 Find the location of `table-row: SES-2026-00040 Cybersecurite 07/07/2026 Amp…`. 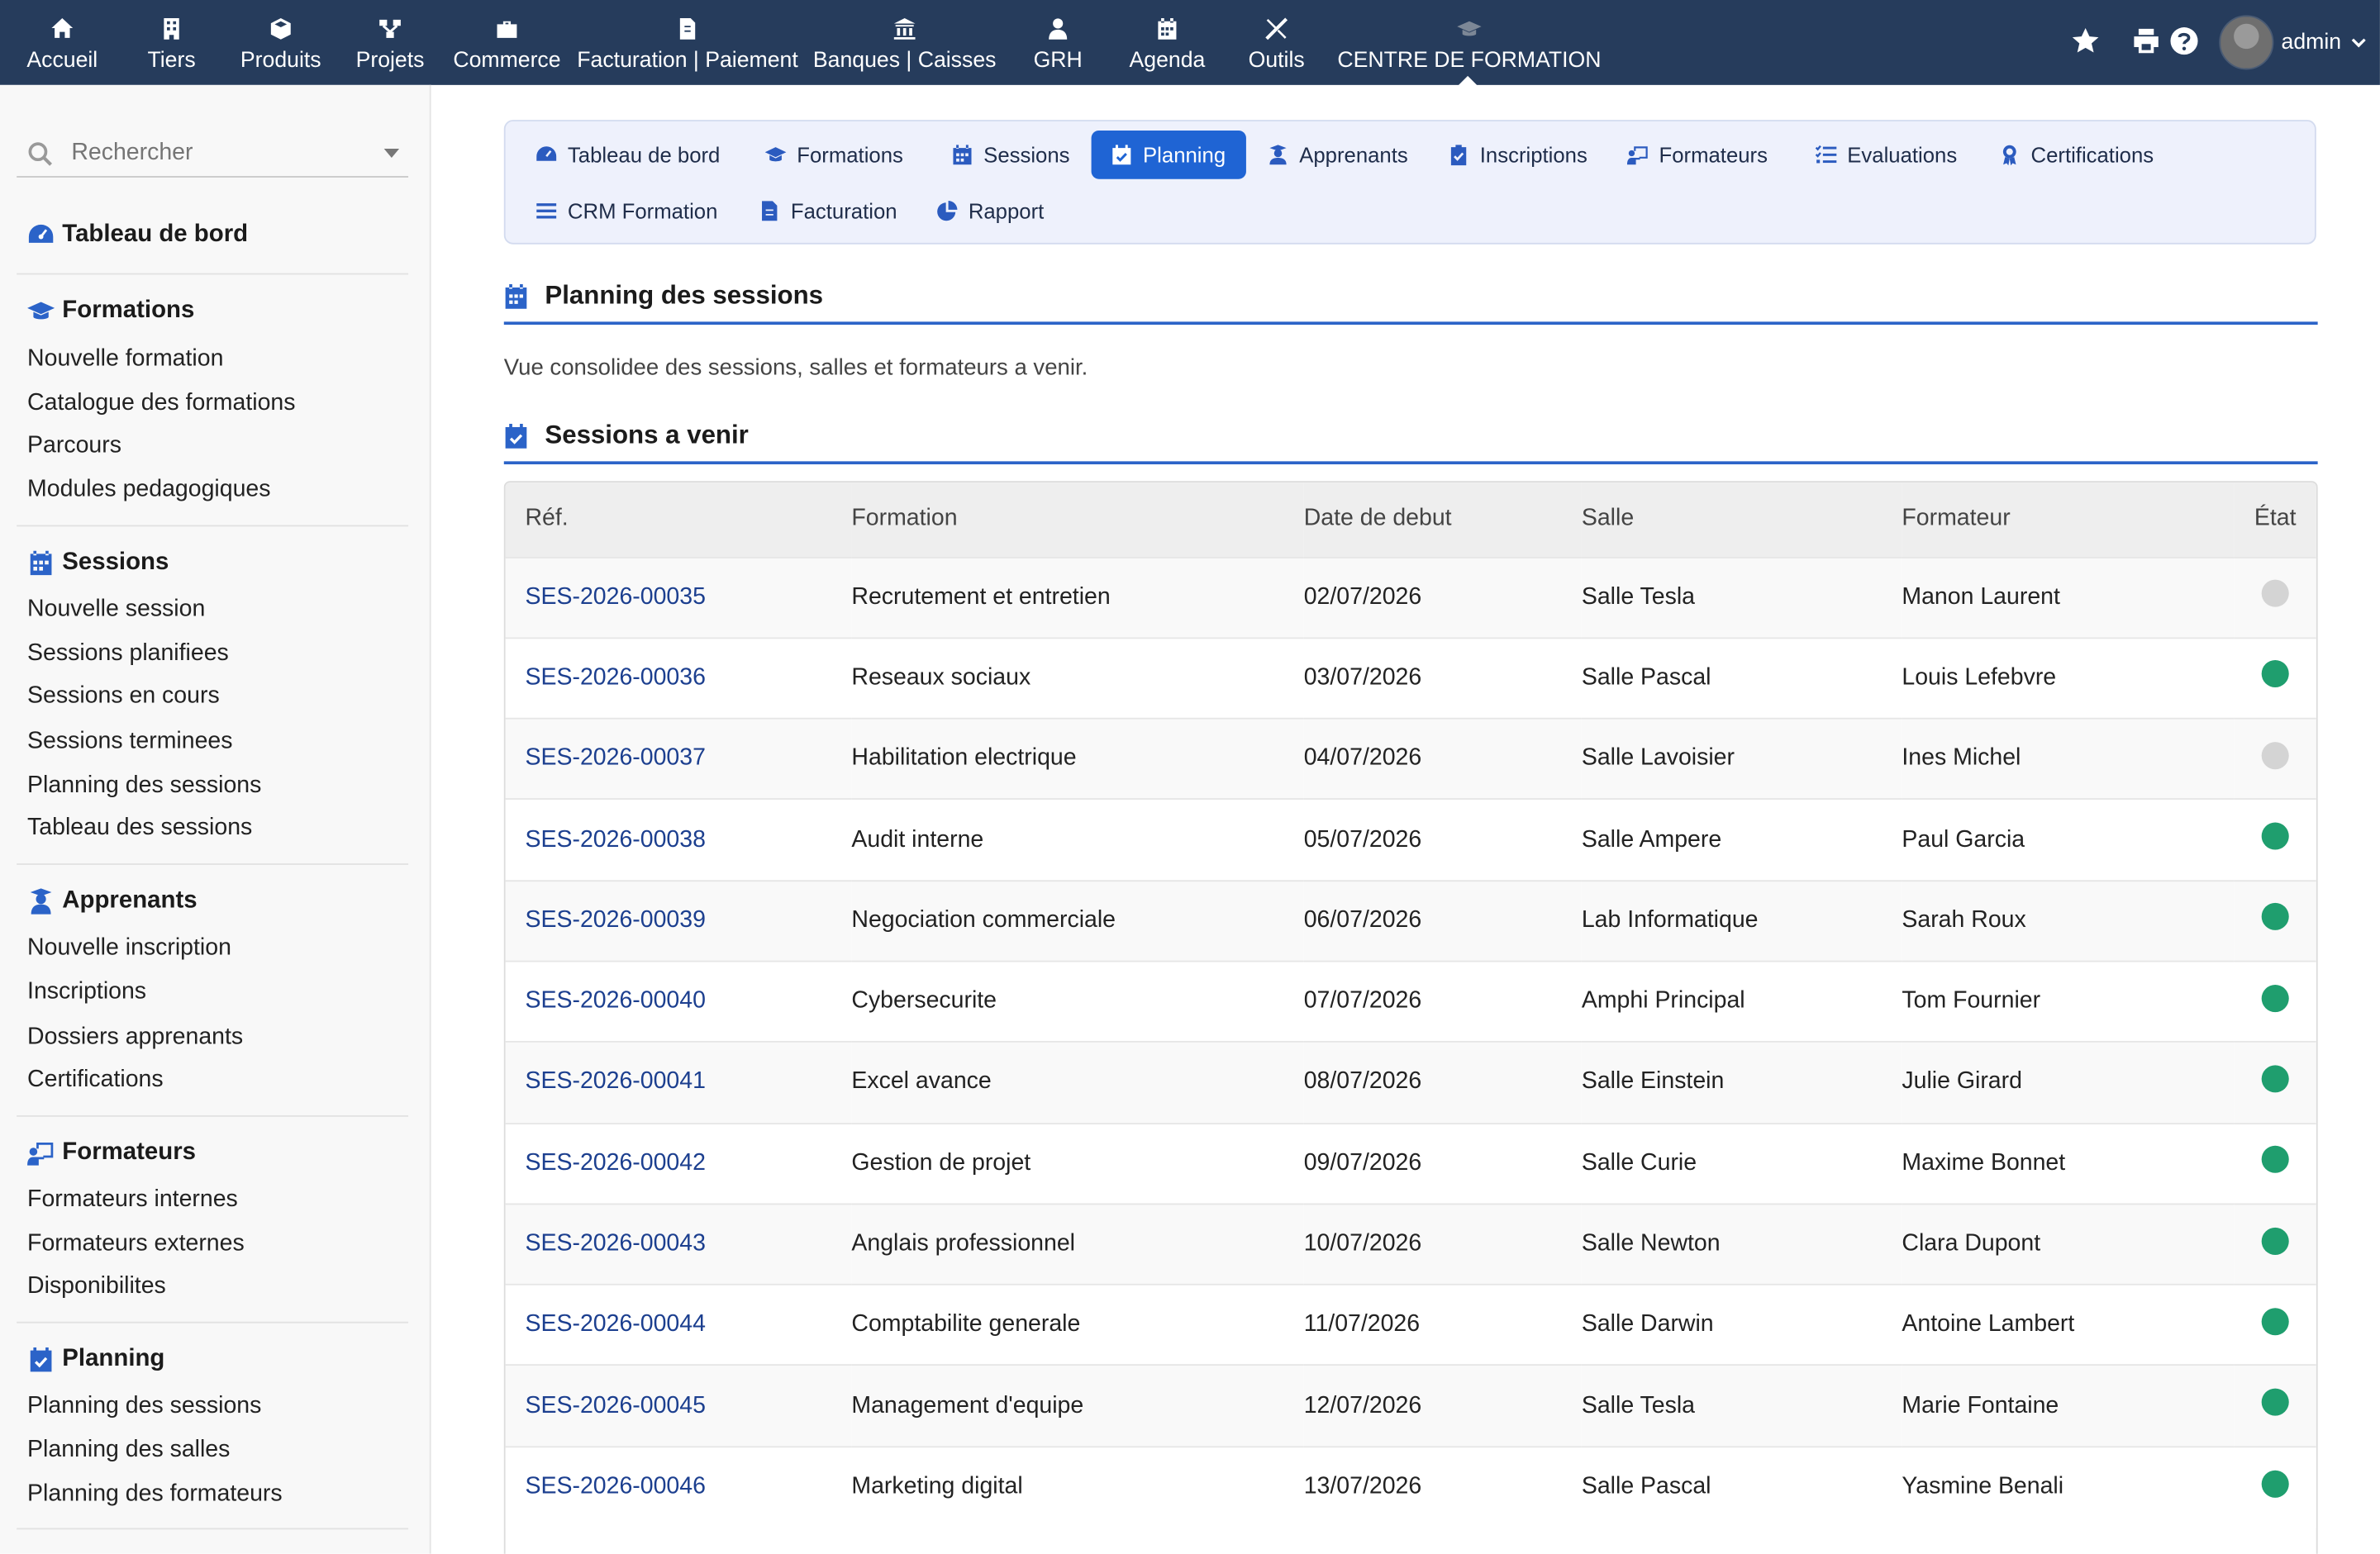

table-row: SES-2026-00040 Cybersecurite 07/07/2026 Amp… is located at coordinates (1410, 1002).